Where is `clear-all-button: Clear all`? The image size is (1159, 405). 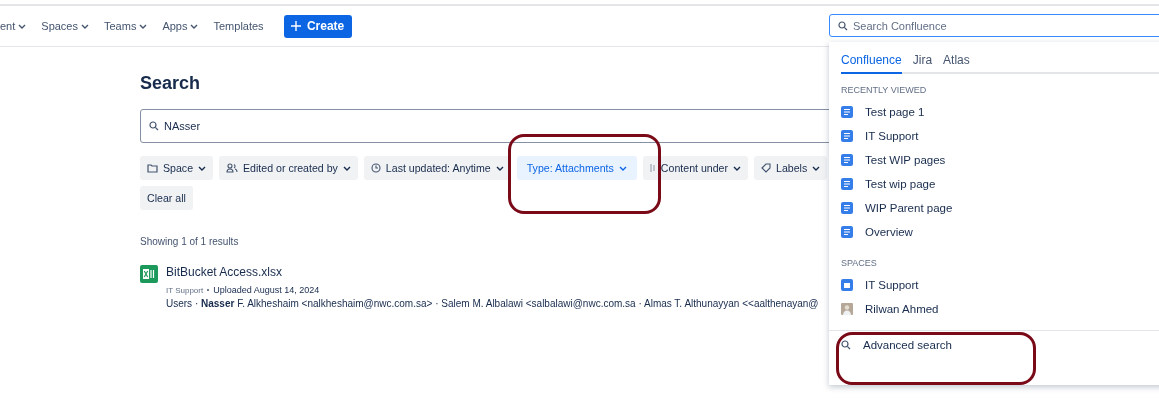
clear-all-button: Clear all is located at coordinates (166, 198).